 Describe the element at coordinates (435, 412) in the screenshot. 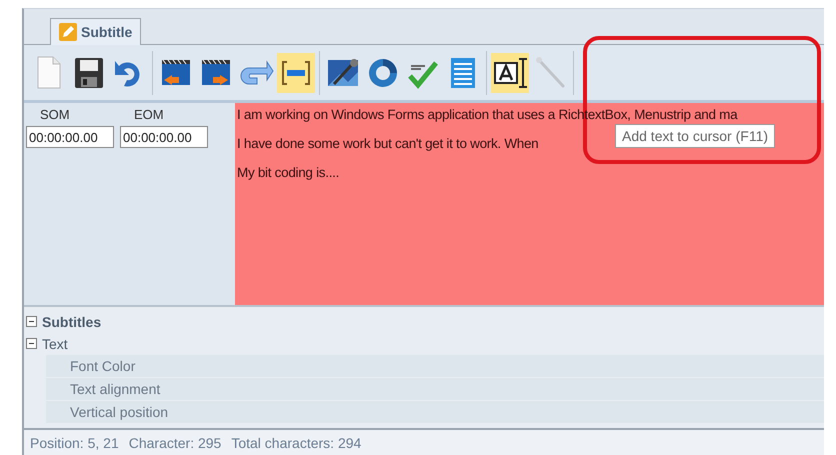

I see `property-row: Vertical position` at that location.